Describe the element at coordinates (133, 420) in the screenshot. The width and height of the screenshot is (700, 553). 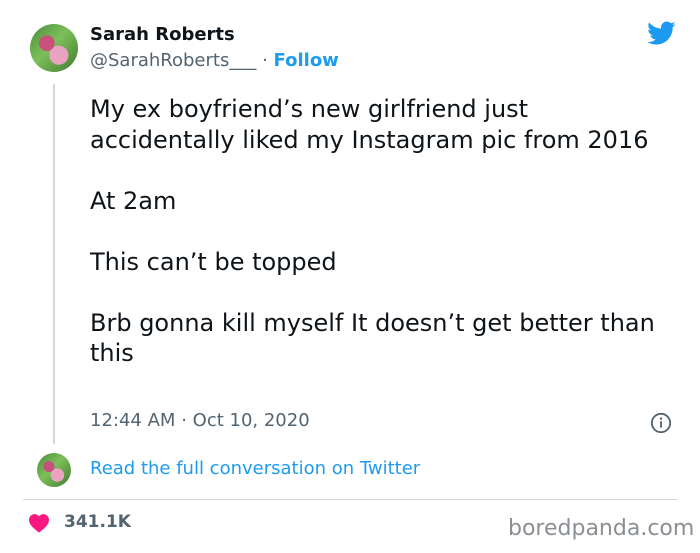
I see `tweet-time: 12:44 AM` at that location.